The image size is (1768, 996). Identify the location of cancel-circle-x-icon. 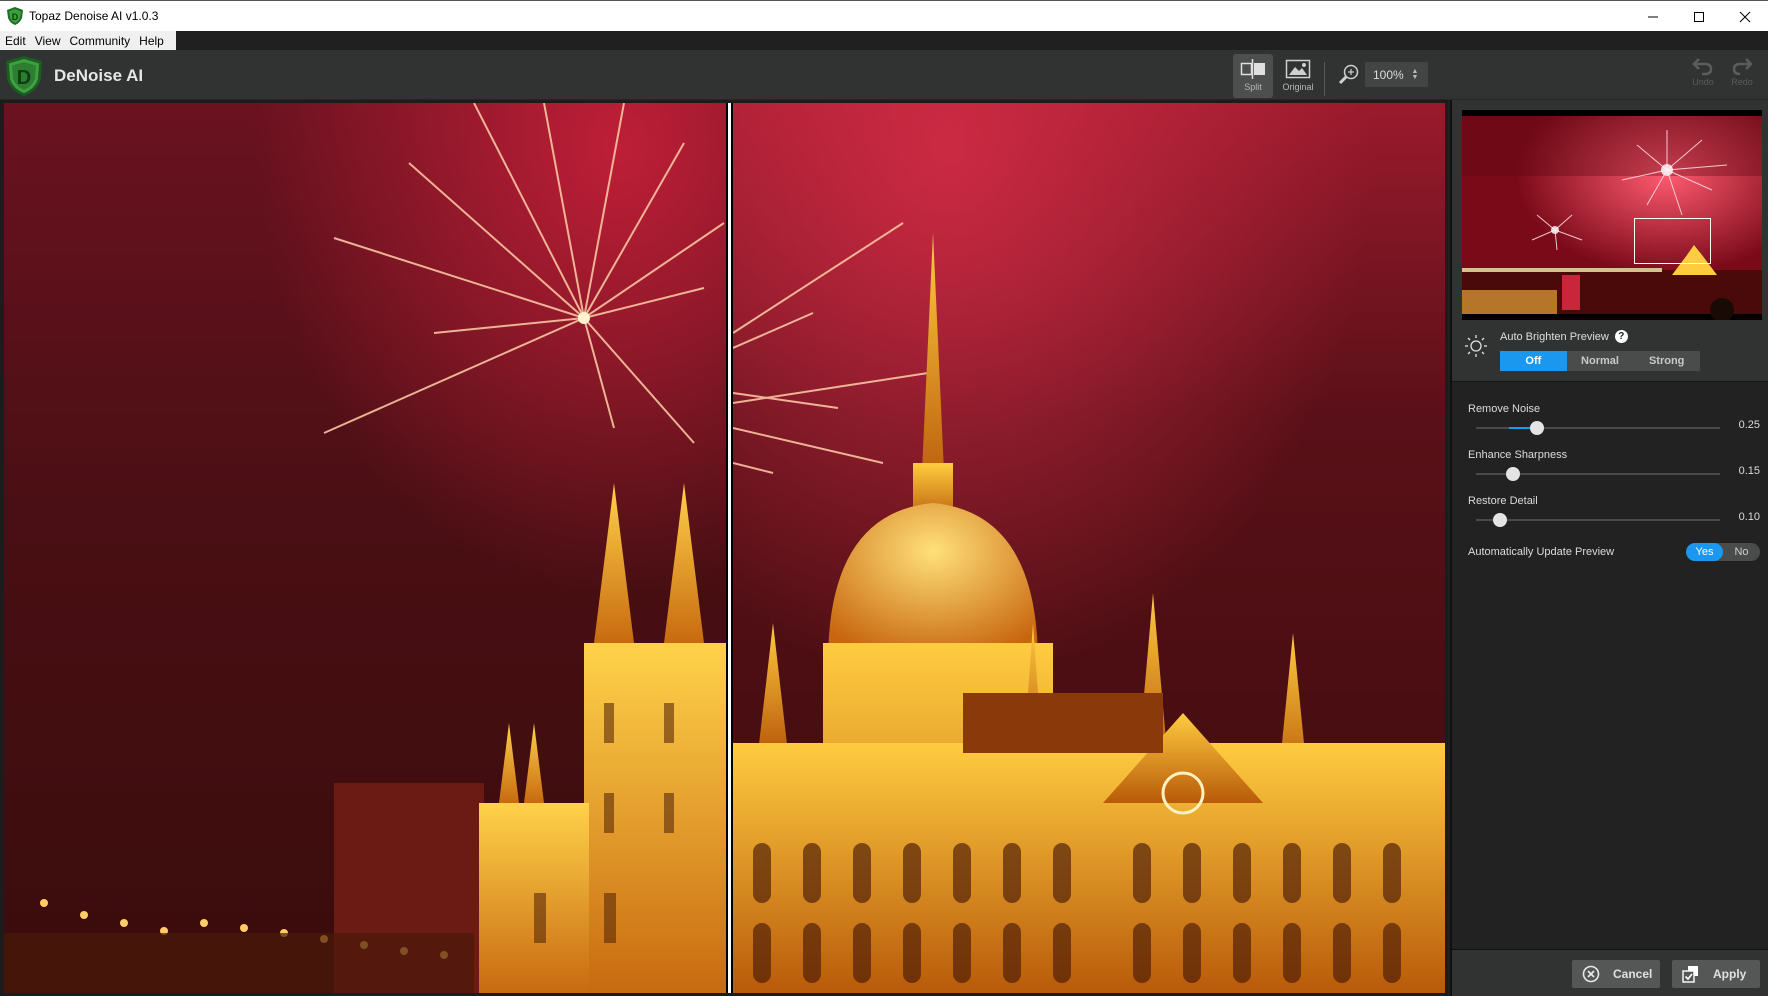
(1591, 974).